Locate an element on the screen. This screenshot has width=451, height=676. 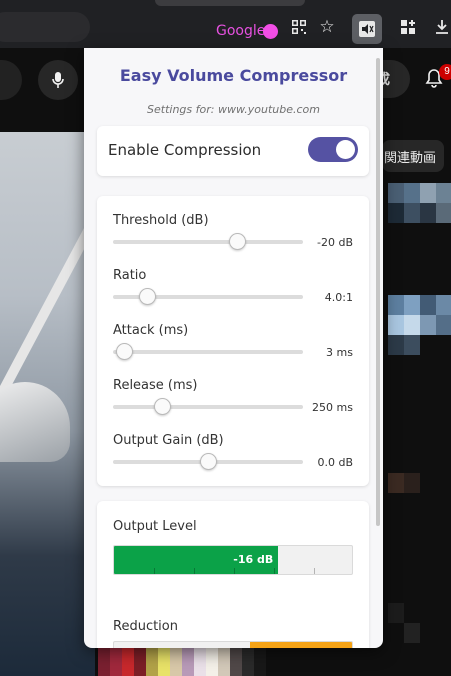
extensions-puzzle-icon is located at coordinates (408, 27).